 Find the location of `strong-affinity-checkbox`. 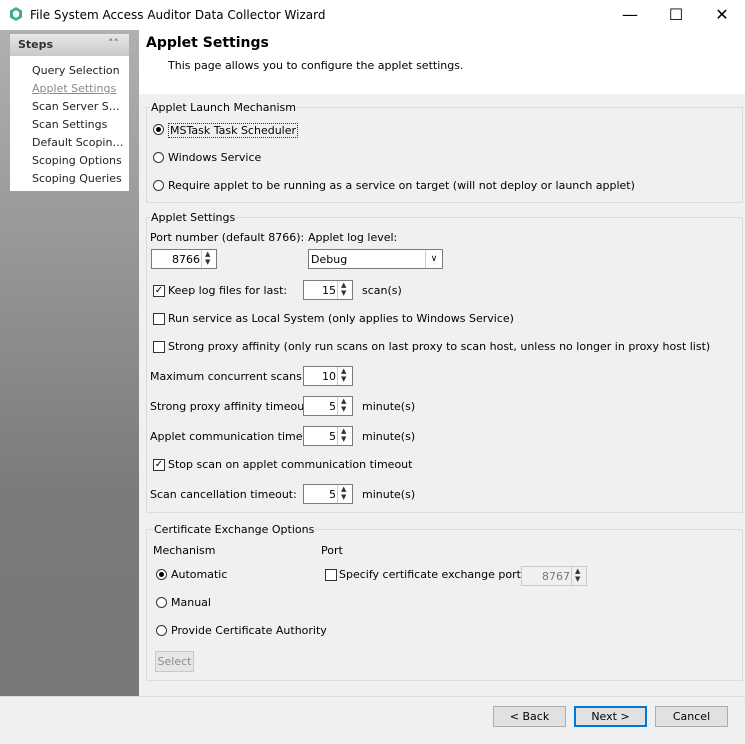

strong-affinity-checkbox is located at coordinates (159, 347).